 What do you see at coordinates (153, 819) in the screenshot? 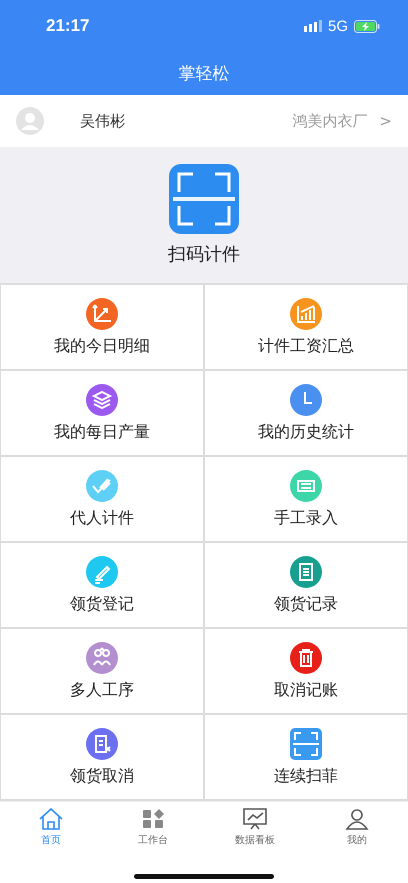
I see `grid-icon` at bounding box center [153, 819].